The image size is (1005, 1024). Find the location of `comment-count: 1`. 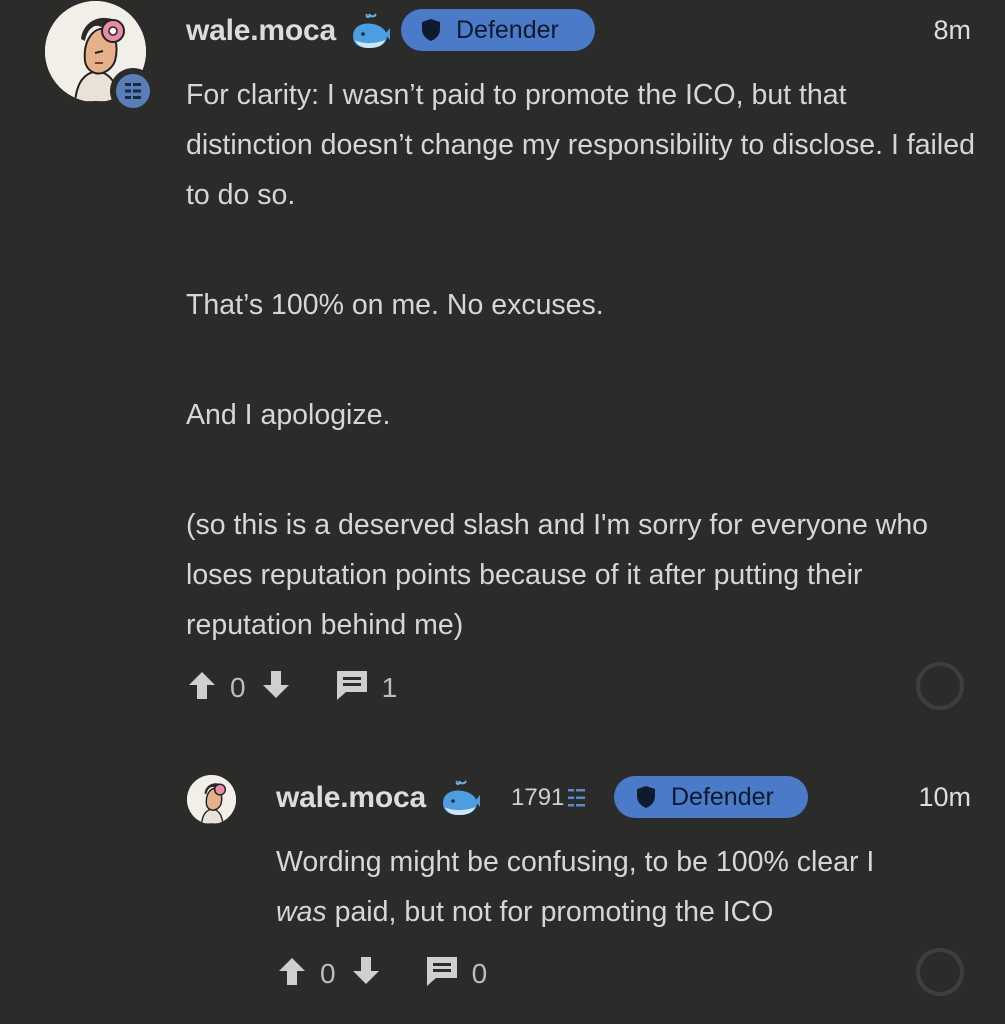

comment-count: 1 is located at coordinates (389, 687).